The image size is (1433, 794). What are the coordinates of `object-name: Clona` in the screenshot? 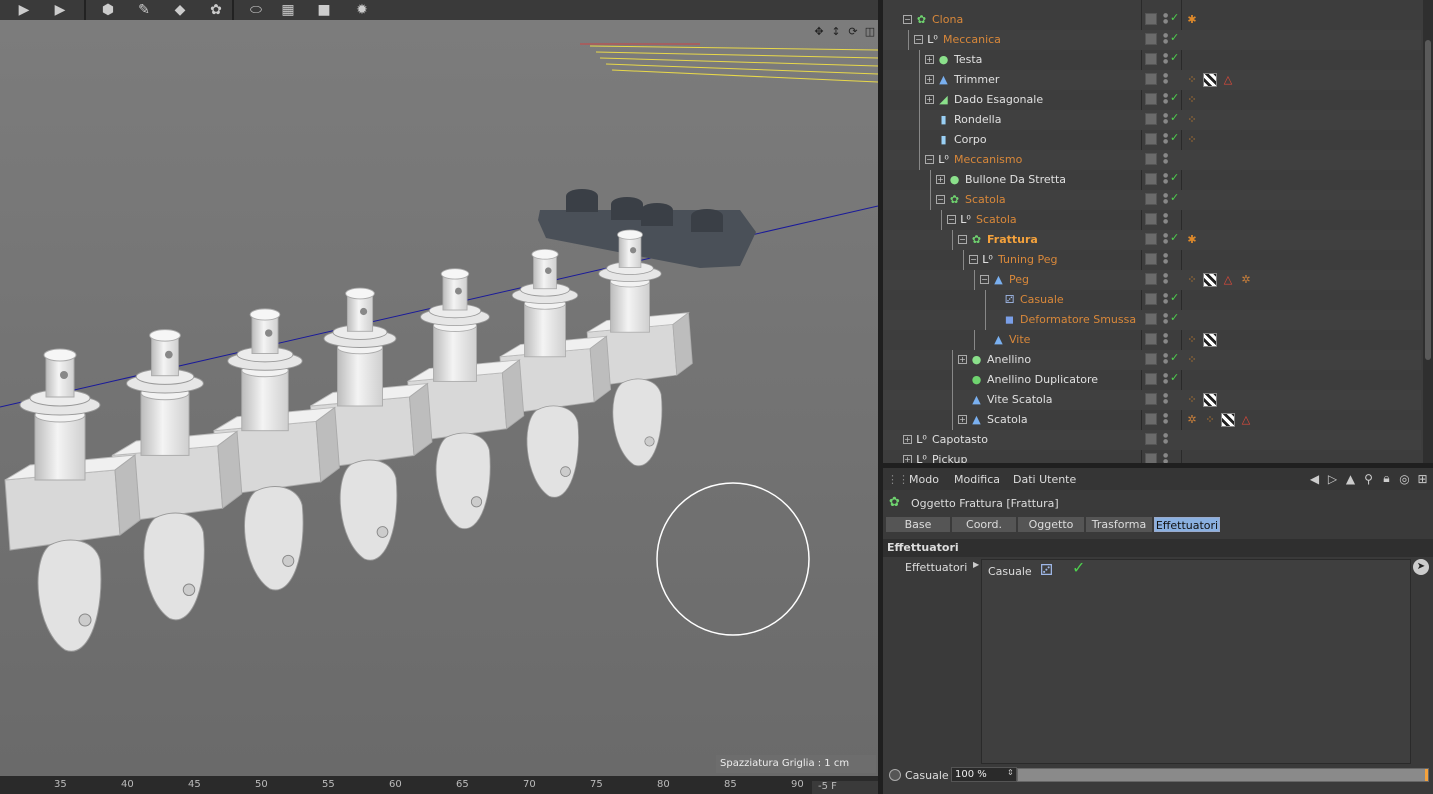 It's located at (947, 19).